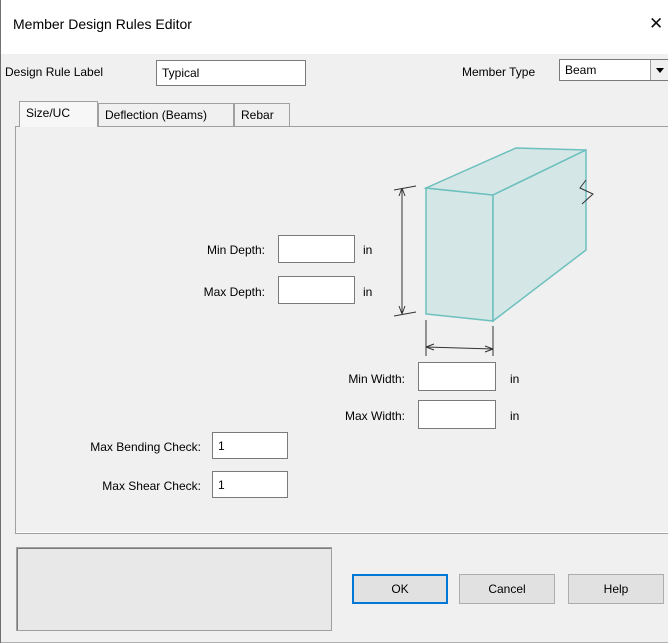 The image size is (668, 643). I want to click on title-bar: Member Design Rules Editor ✕, so click(334, 27).